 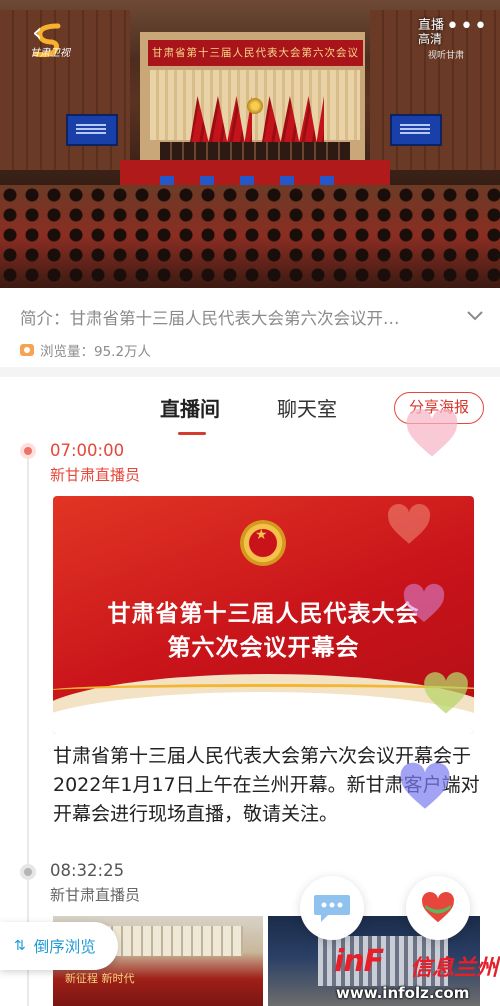 What do you see at coordinates (27, 350) in the screenshot?
I see `eye-icon` at bounding box center [27, 350].